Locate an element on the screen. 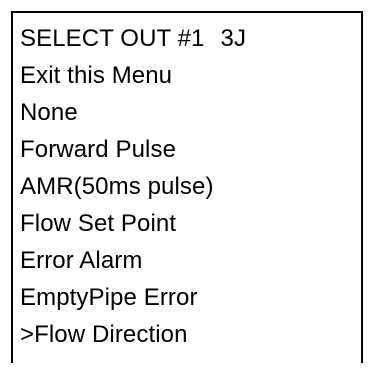 The image size is (374, 373). menu-item-amr: AMR(50ms pulse) is located at coordinates (133, 186).